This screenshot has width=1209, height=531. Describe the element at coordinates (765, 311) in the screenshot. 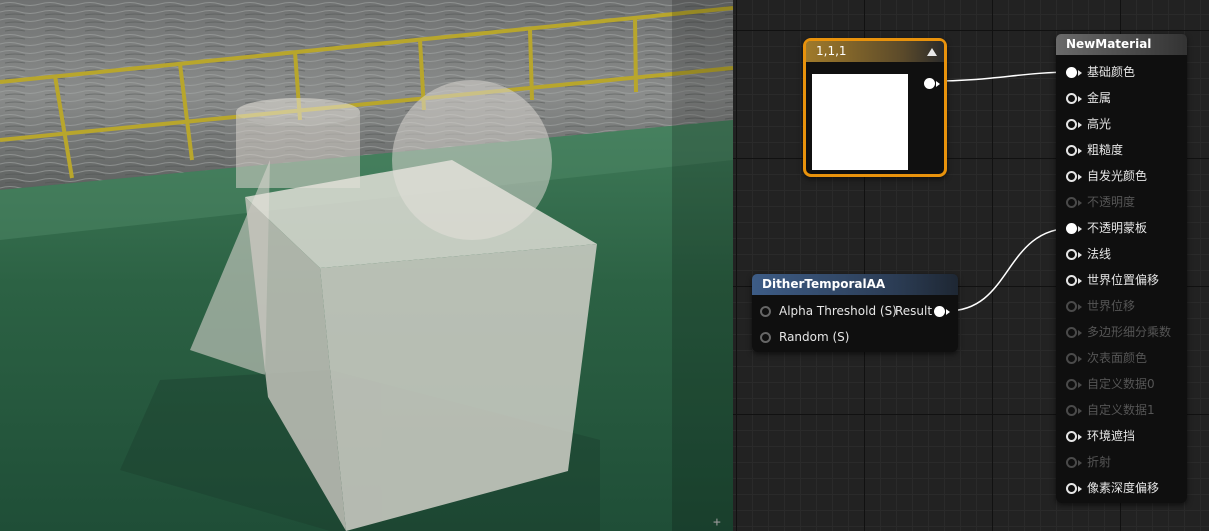

I see `alpha-threshold-pin` at that location.